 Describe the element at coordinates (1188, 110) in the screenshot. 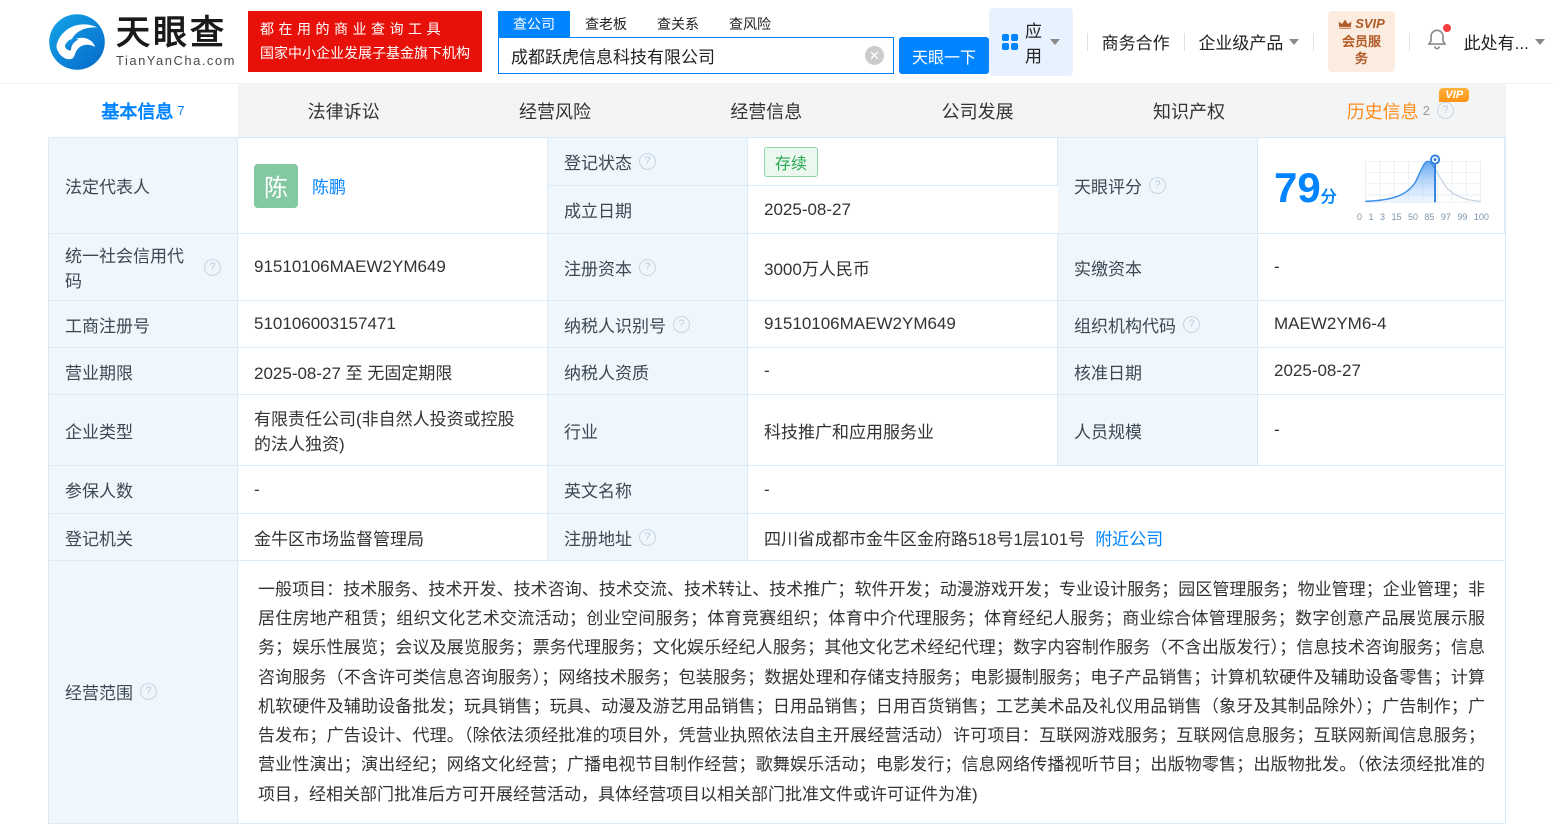

I see `tab-intellectual-property: 知识产权` at that location.